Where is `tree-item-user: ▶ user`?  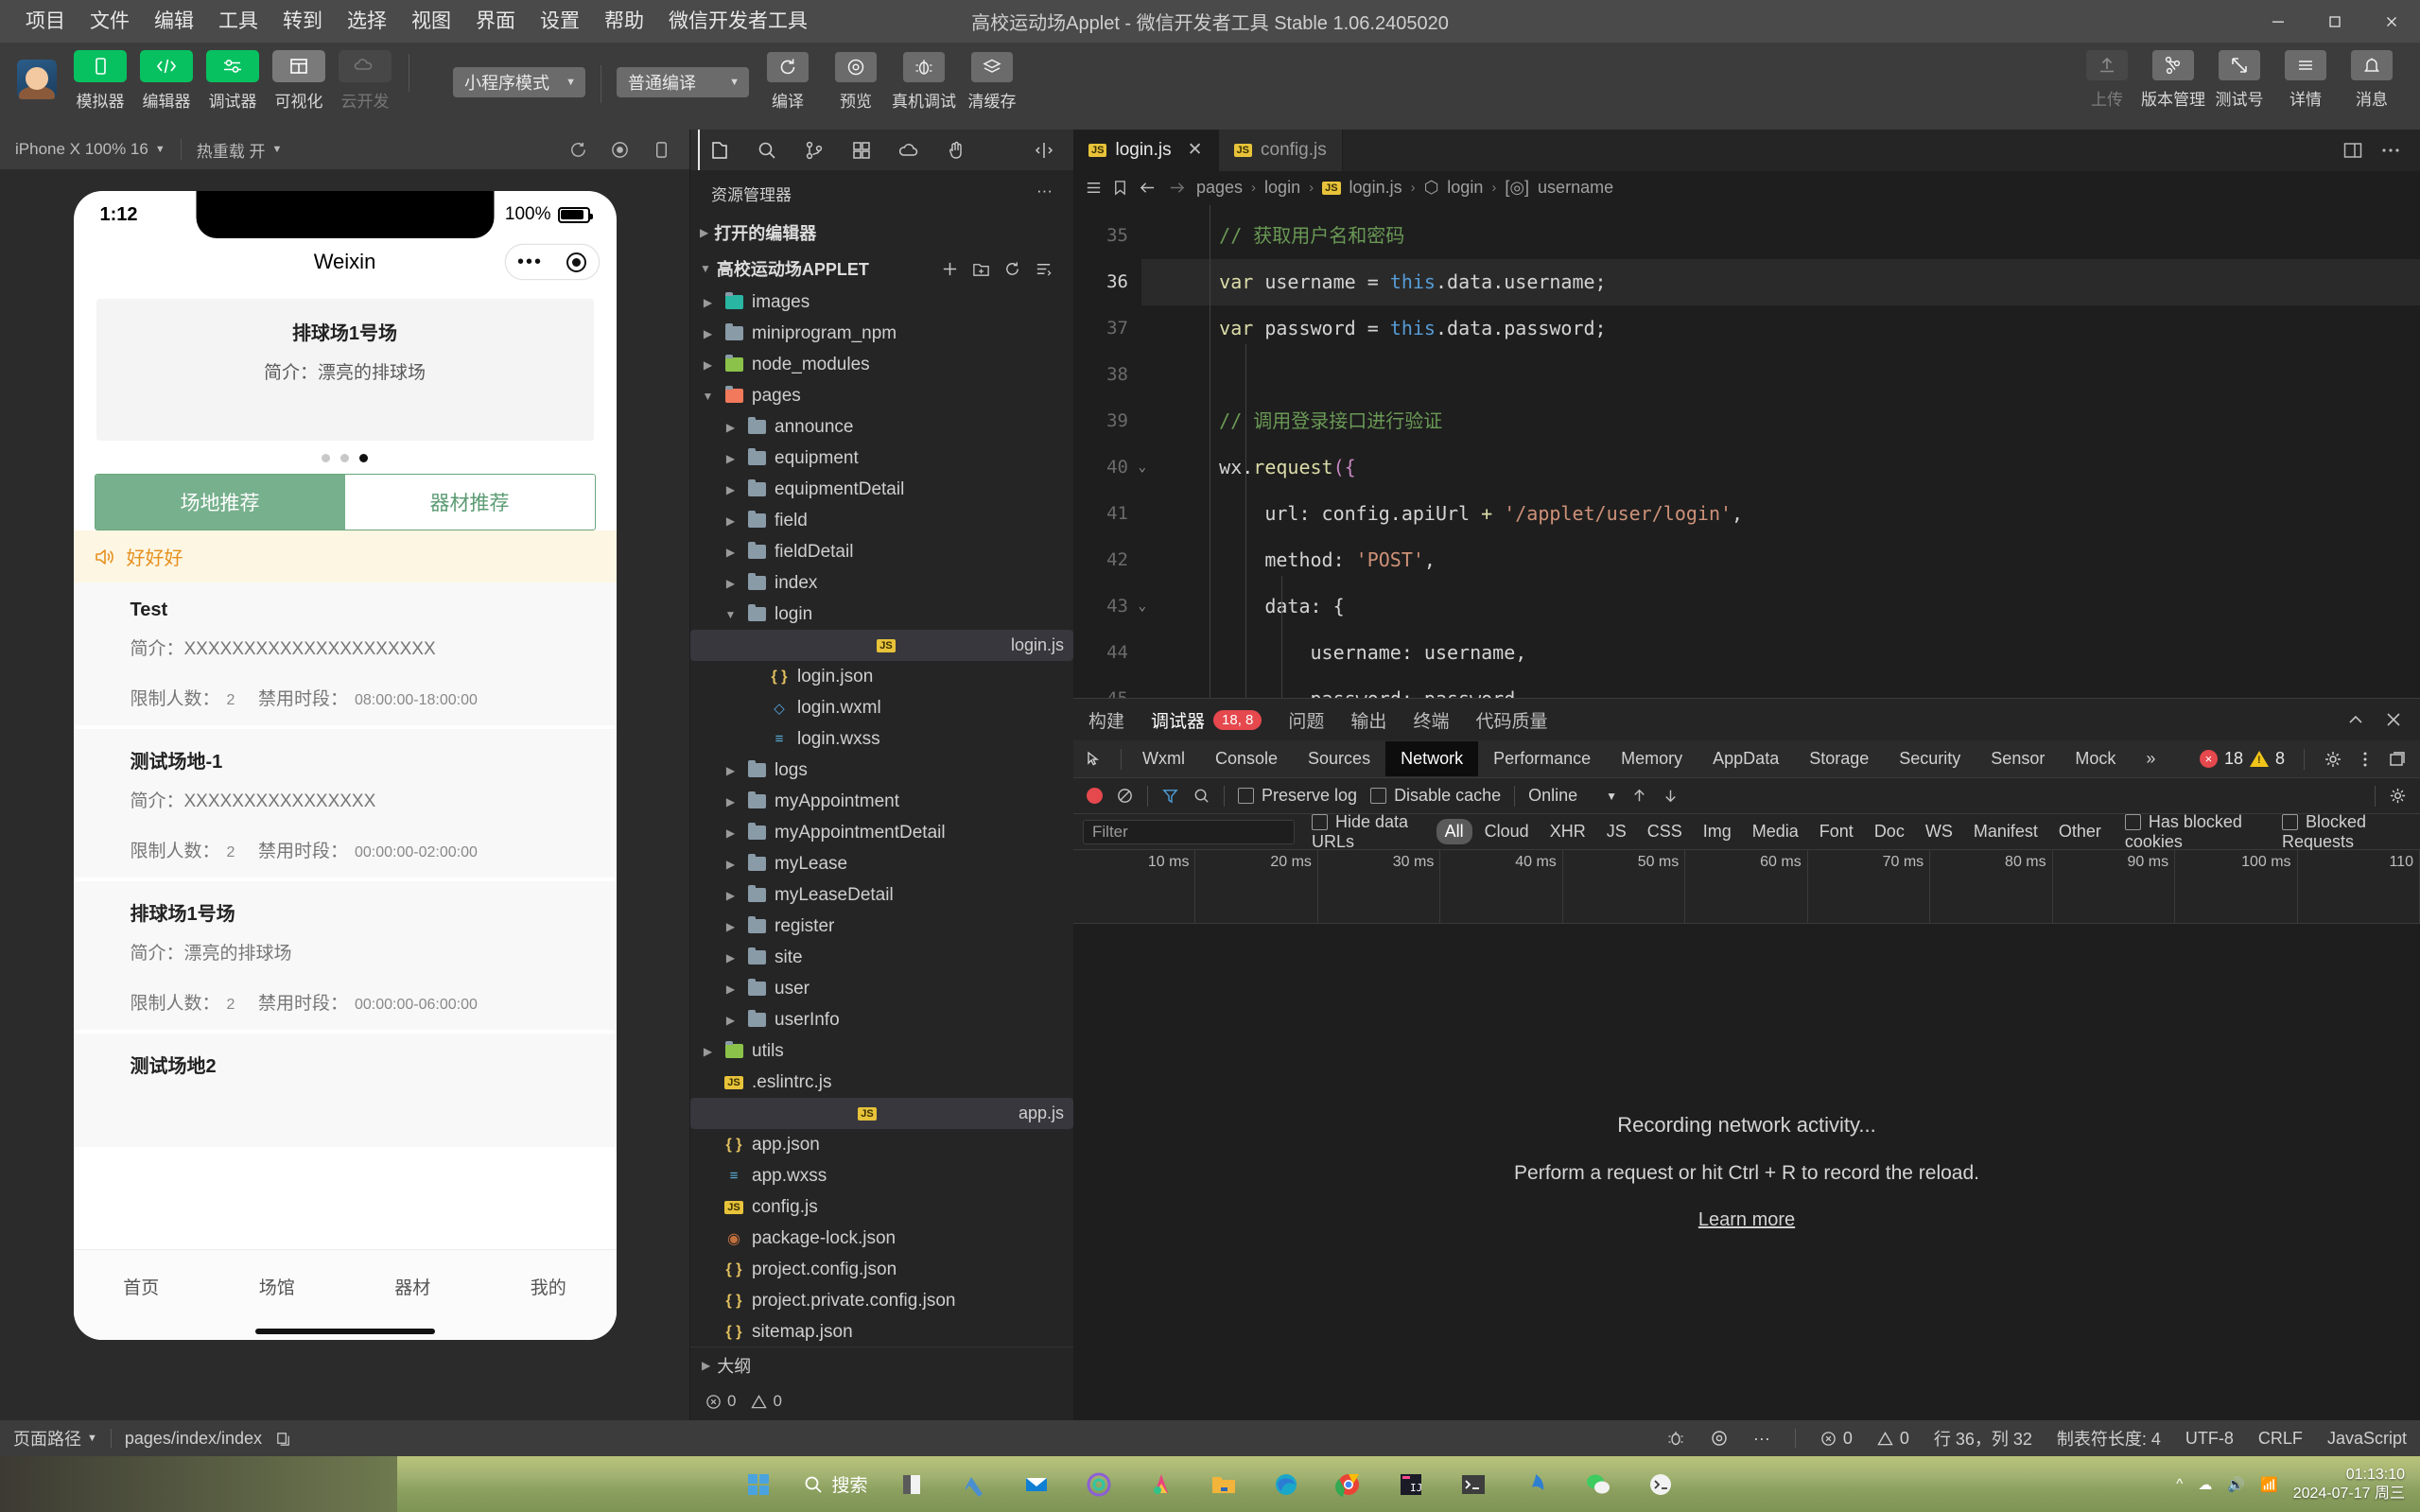
tree-item-user: ▶ user is located at coordinates (882, 988).